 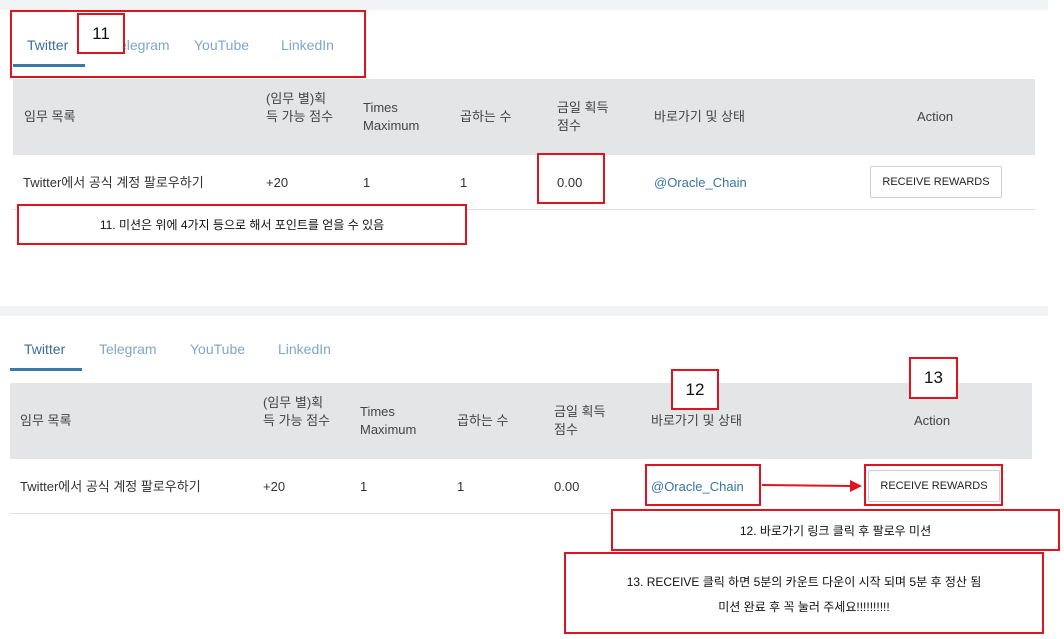 I want to click on receive-rewards-button: RECEIVE REWARDS, so click(x=936, y=182).